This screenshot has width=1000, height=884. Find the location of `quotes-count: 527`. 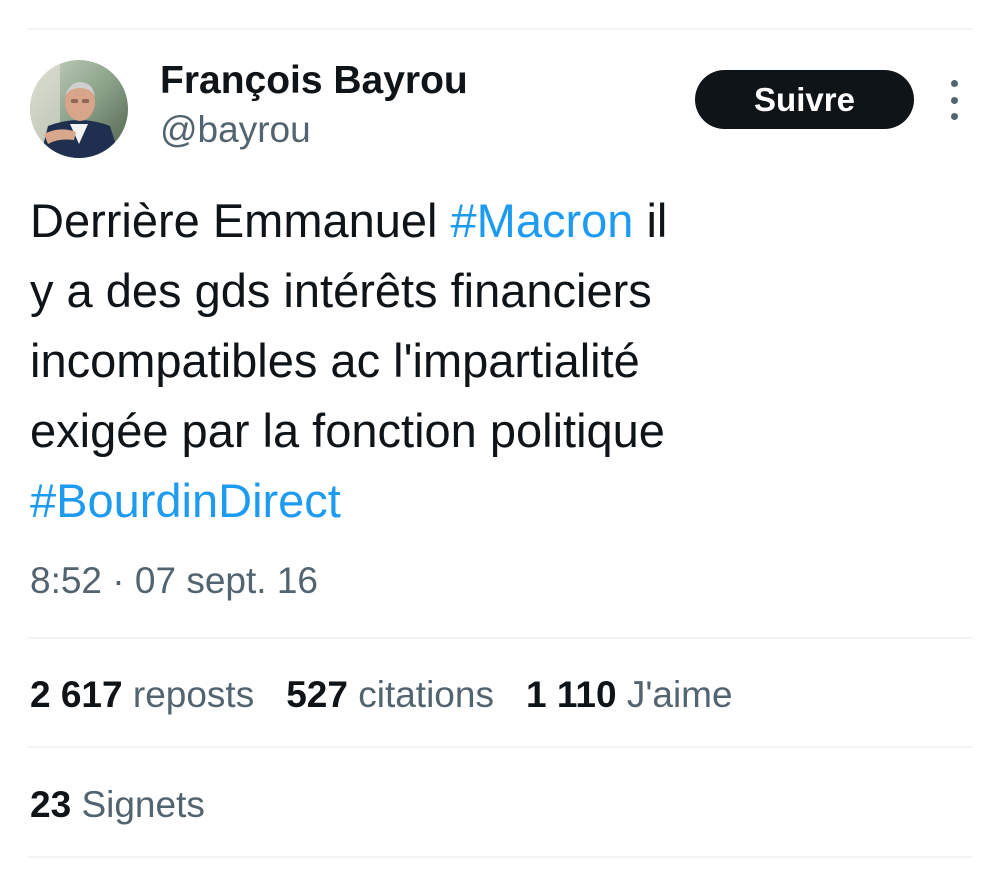

quotes-count: 527 is located at coordinates (317, 694).